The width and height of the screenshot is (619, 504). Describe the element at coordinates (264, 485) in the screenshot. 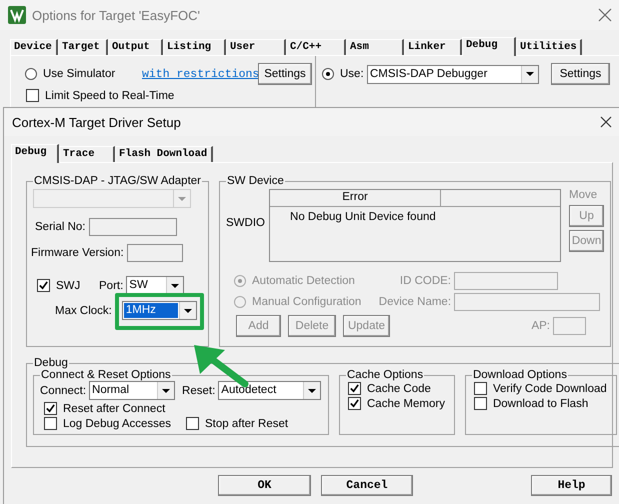

I see `ok-button: OK` at that location.